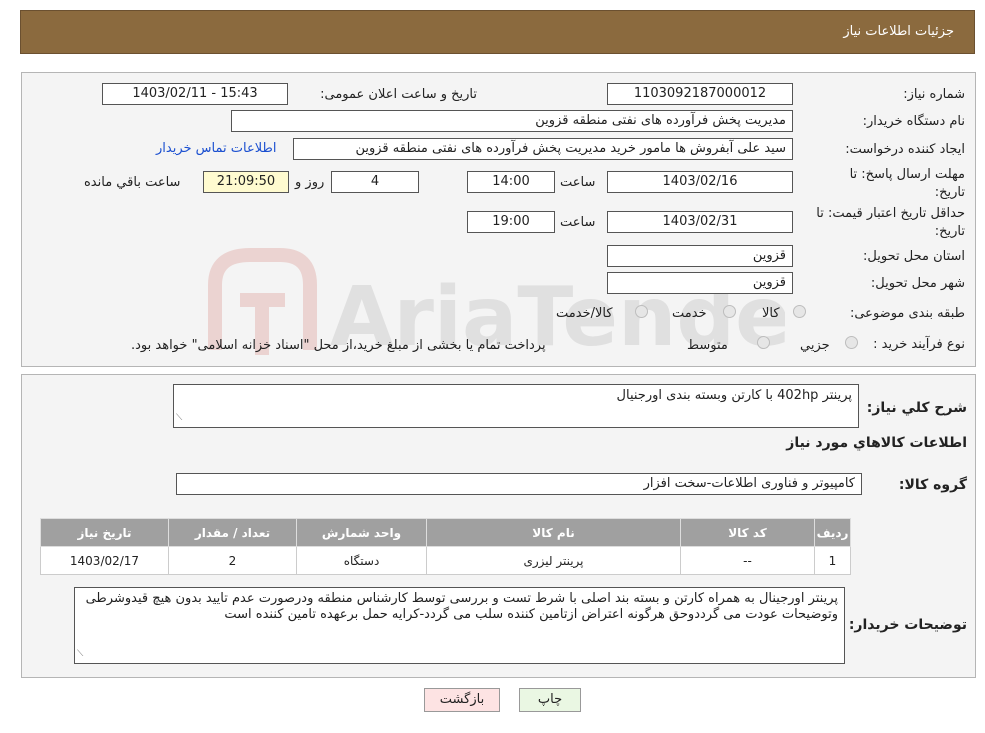  What do you see at coordinates (689, 313) in the screenshot?
I see `category-option-service: خدمت` at bounding box center [689, 313].